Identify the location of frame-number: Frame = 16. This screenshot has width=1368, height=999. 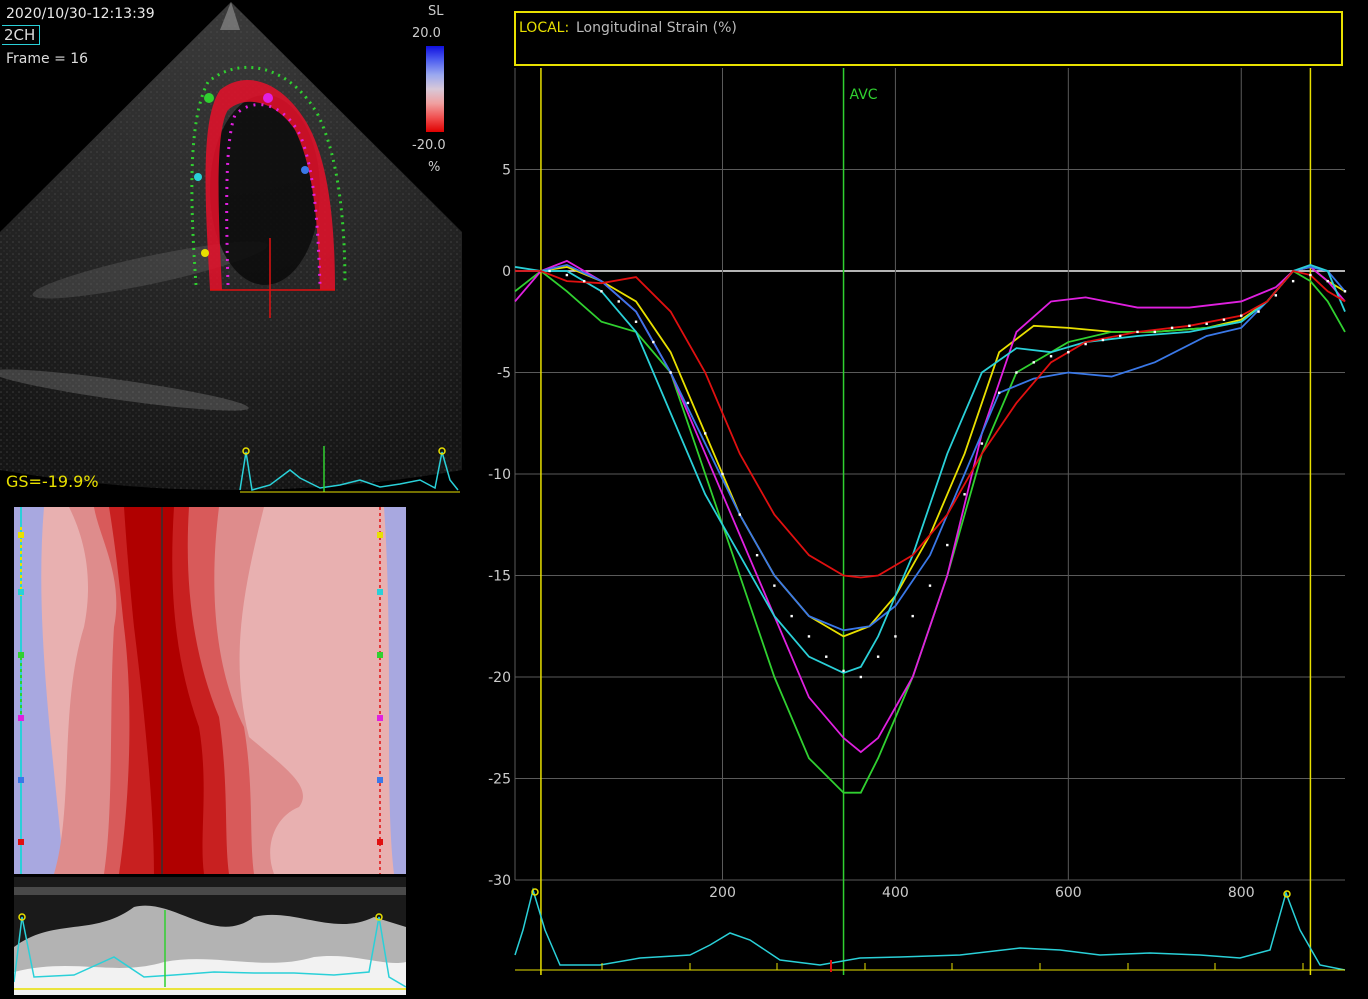
(47, 59).